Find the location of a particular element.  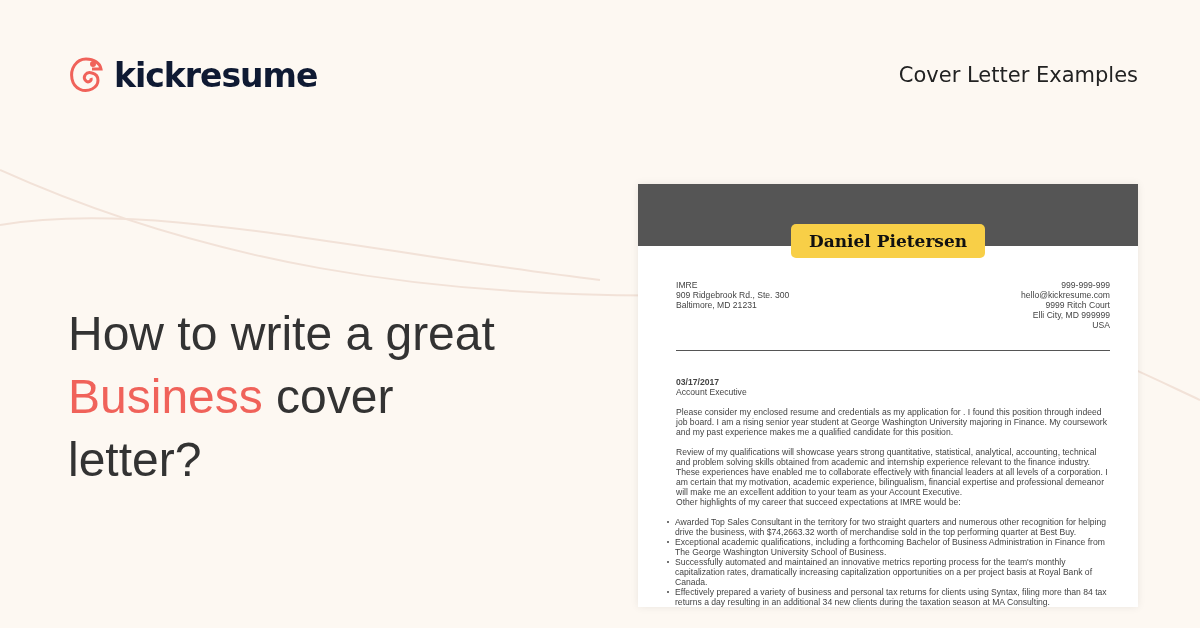

letter-bullet-text: Effectively prepared a variety of business and personal tax returns for clients using Syntax, filing more than 84 tax returns a day resulting in an additional 34 new clients during the taxation season at MA Consulting. is located at coordinates (891, 597).